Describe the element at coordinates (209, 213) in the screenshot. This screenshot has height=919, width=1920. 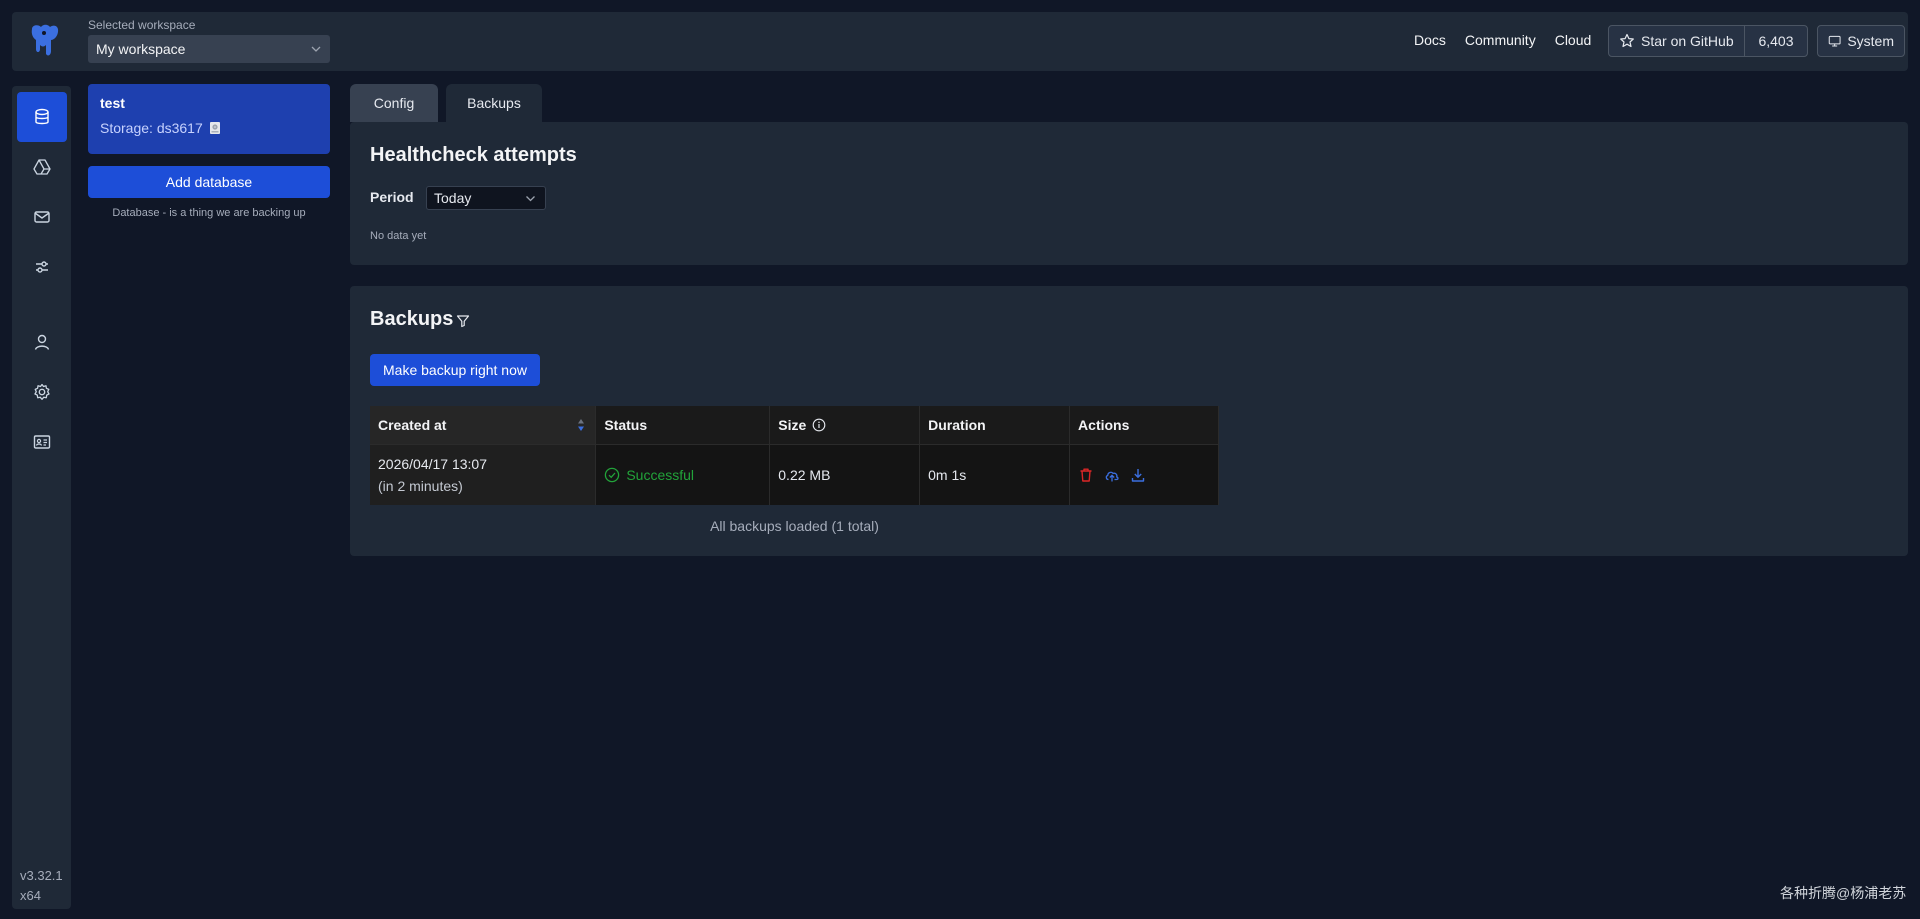
I see `database-hint: Database - is a thing we are backing up` at that location.